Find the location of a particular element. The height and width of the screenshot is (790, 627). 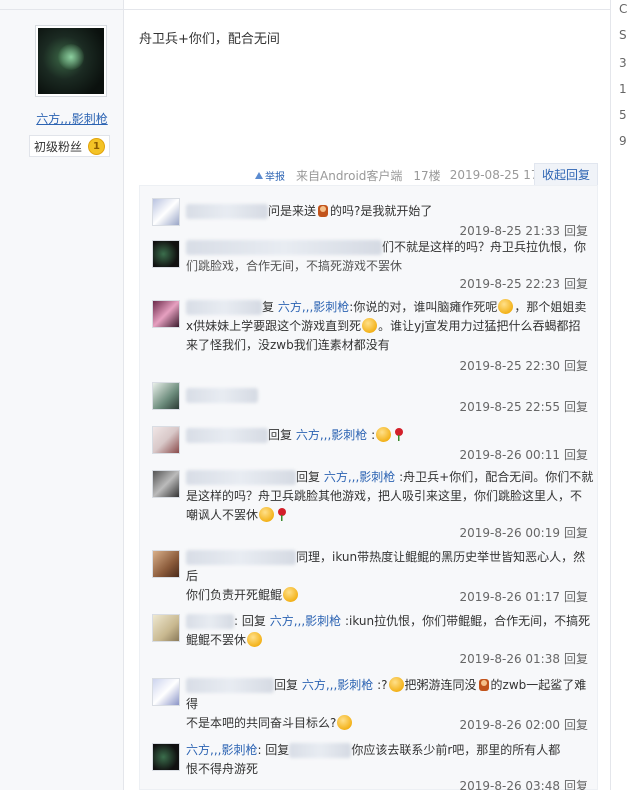

reply-meta: 2019-8-26 01:38 回复 is located at coordinates (523, 658).